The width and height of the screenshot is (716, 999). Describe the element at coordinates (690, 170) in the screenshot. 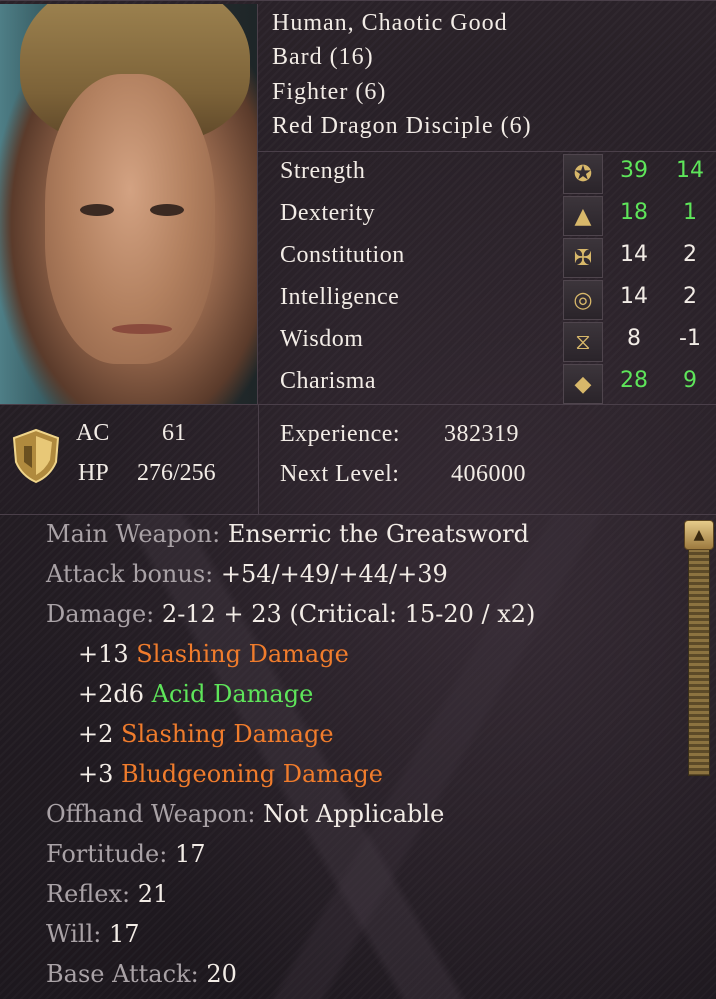

I see `ability-modifier: 14` at that location.